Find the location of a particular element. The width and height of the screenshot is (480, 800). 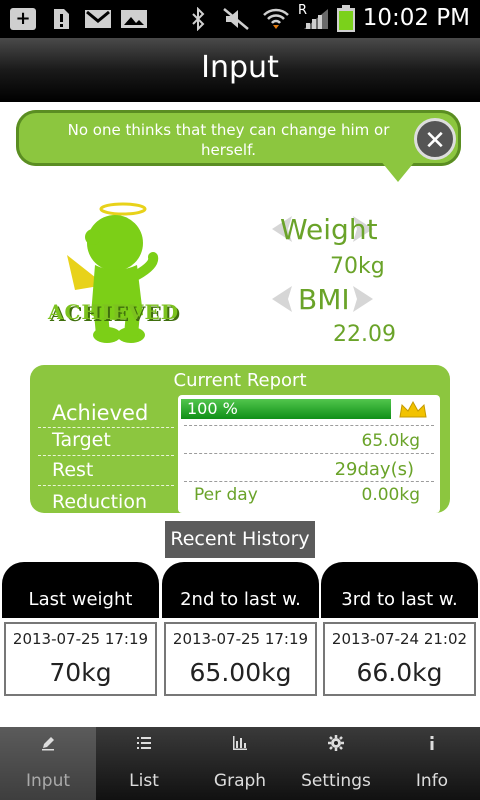

history-card-second: 2nd to last w. 2013-07-25 17:19 65.00kg is located at coordinates (240, 629).